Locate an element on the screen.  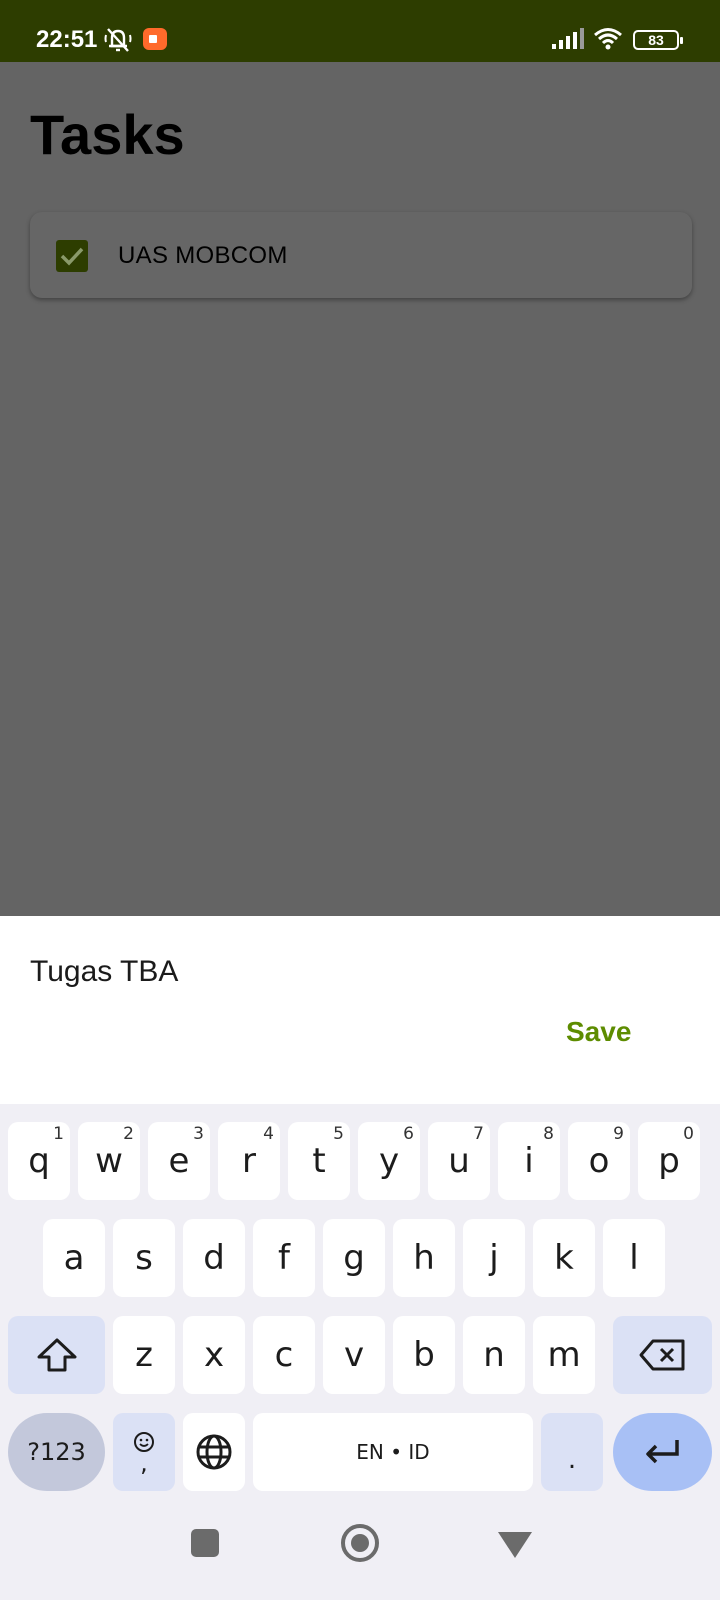
task-input is located at coordinates (330, 972).